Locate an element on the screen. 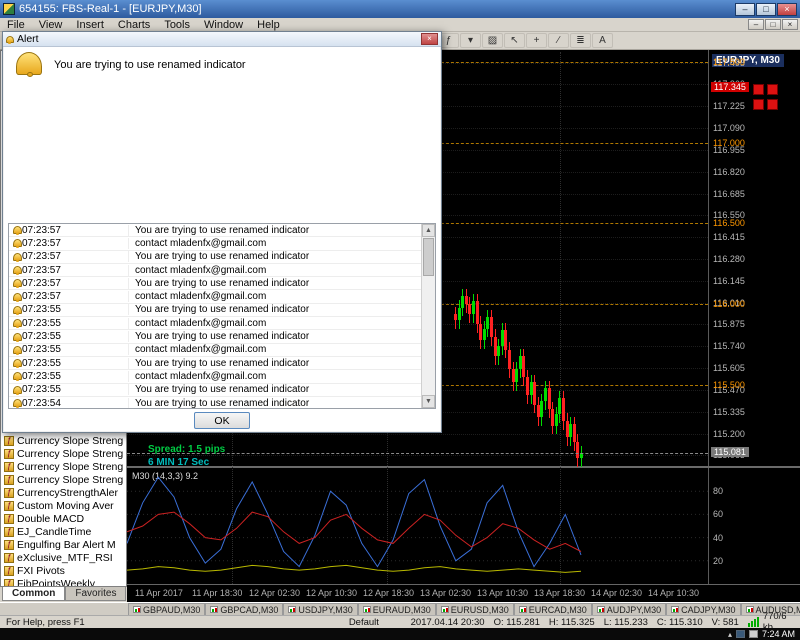  toolbar-cursor: ↖ is located at coordinates (514, 40).